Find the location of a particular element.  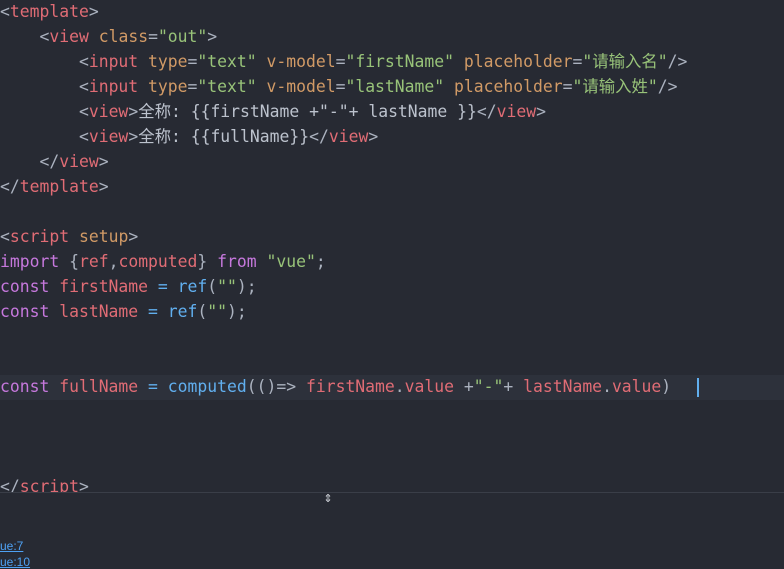

code-token: "请输入姓" is located at coordinates (615, 86).